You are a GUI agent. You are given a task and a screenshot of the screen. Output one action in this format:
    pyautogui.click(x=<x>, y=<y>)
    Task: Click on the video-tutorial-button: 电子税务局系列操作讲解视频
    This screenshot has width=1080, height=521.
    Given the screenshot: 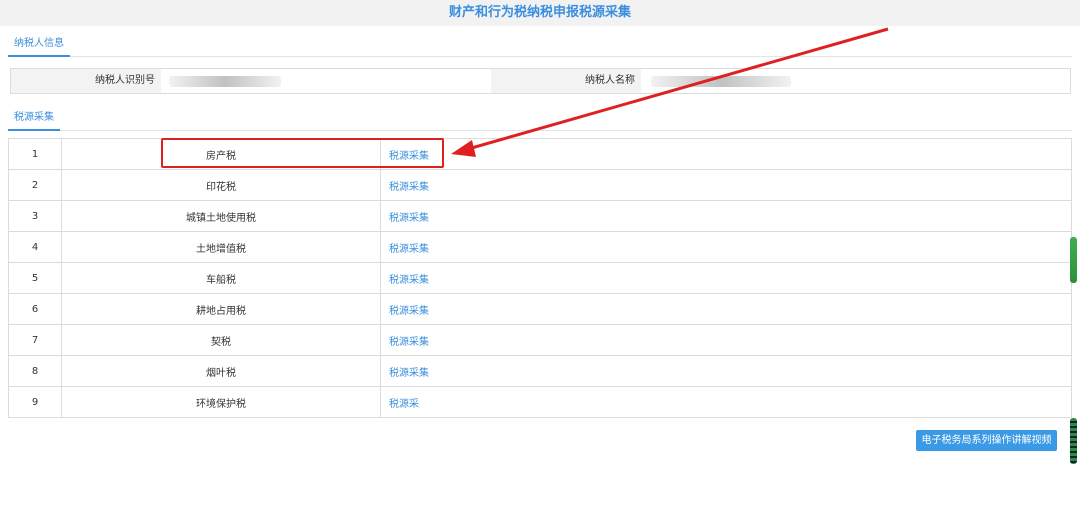 What is the action you would take?
    pyautogui.click(x=986, y=440)
    